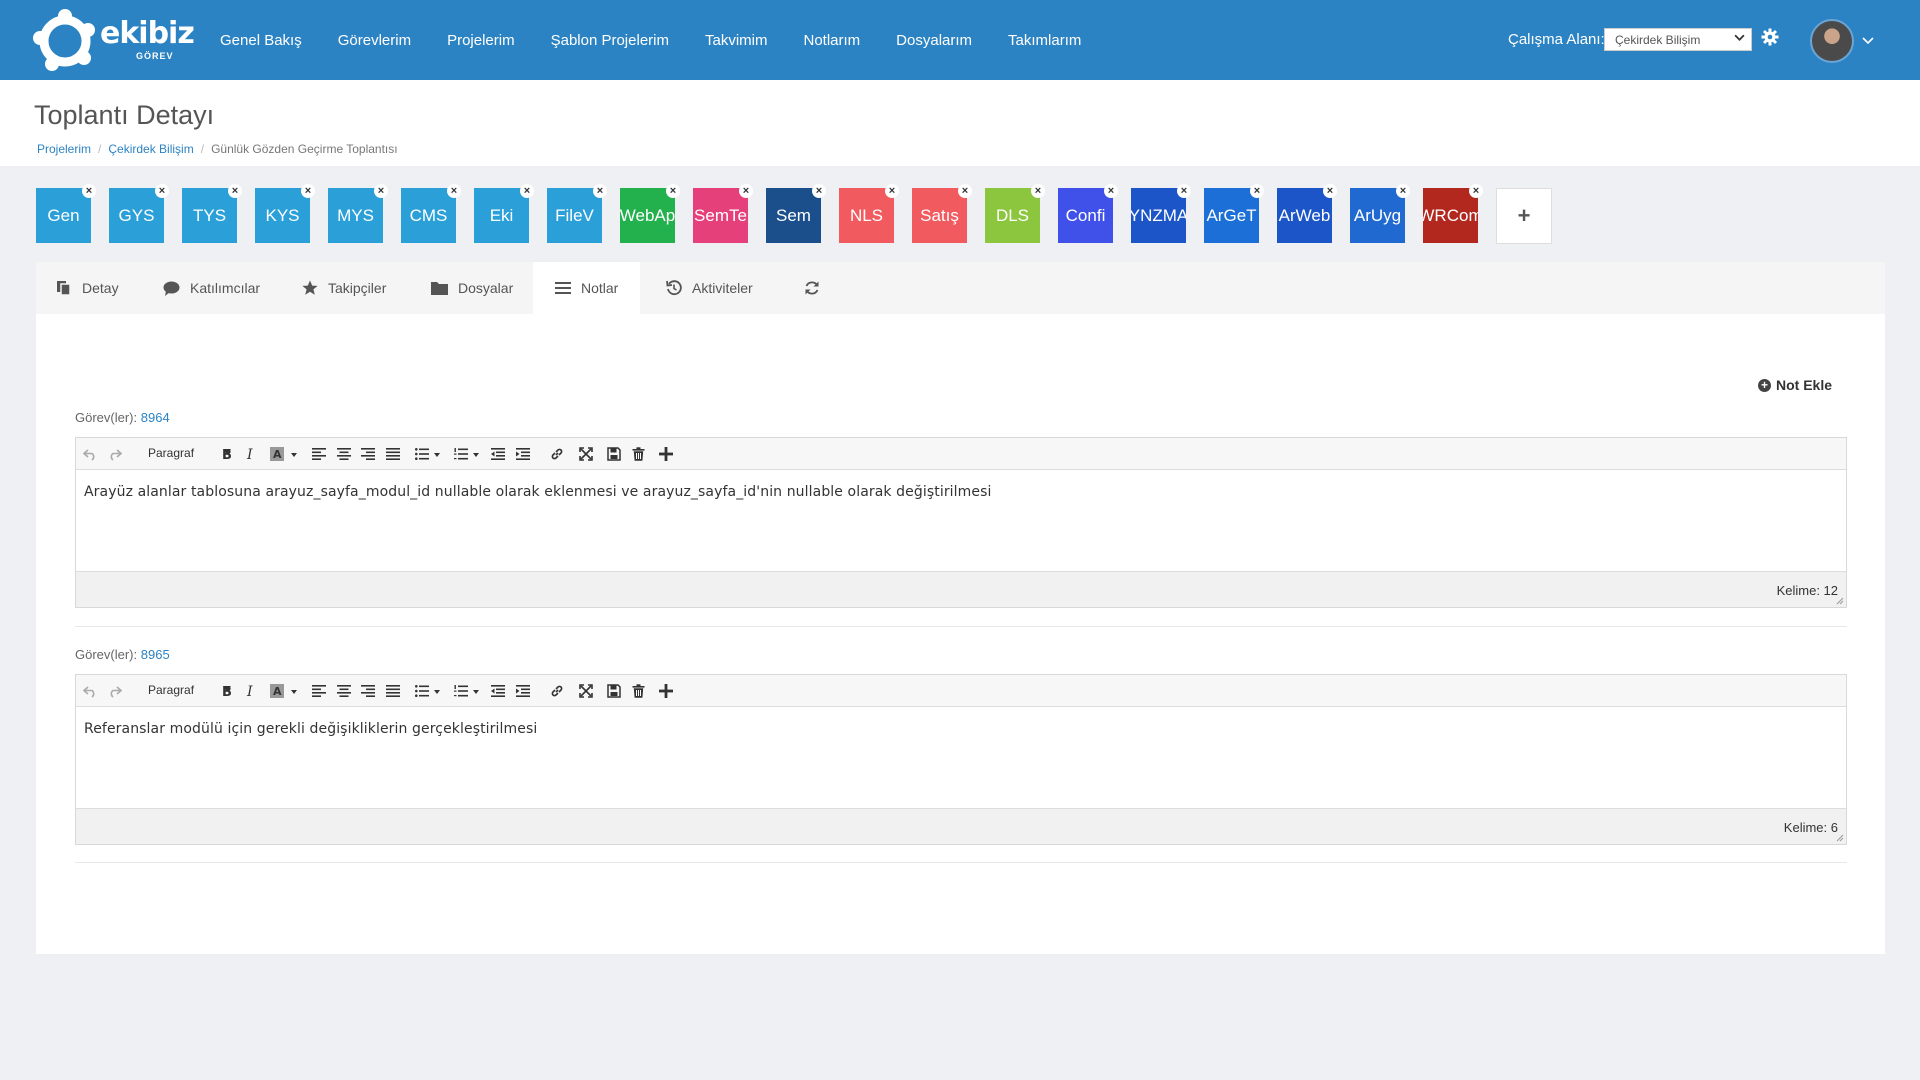 The width and height of the screenshot is (1920, 1080). I want to click on user-avatar, so click(1832, 41).